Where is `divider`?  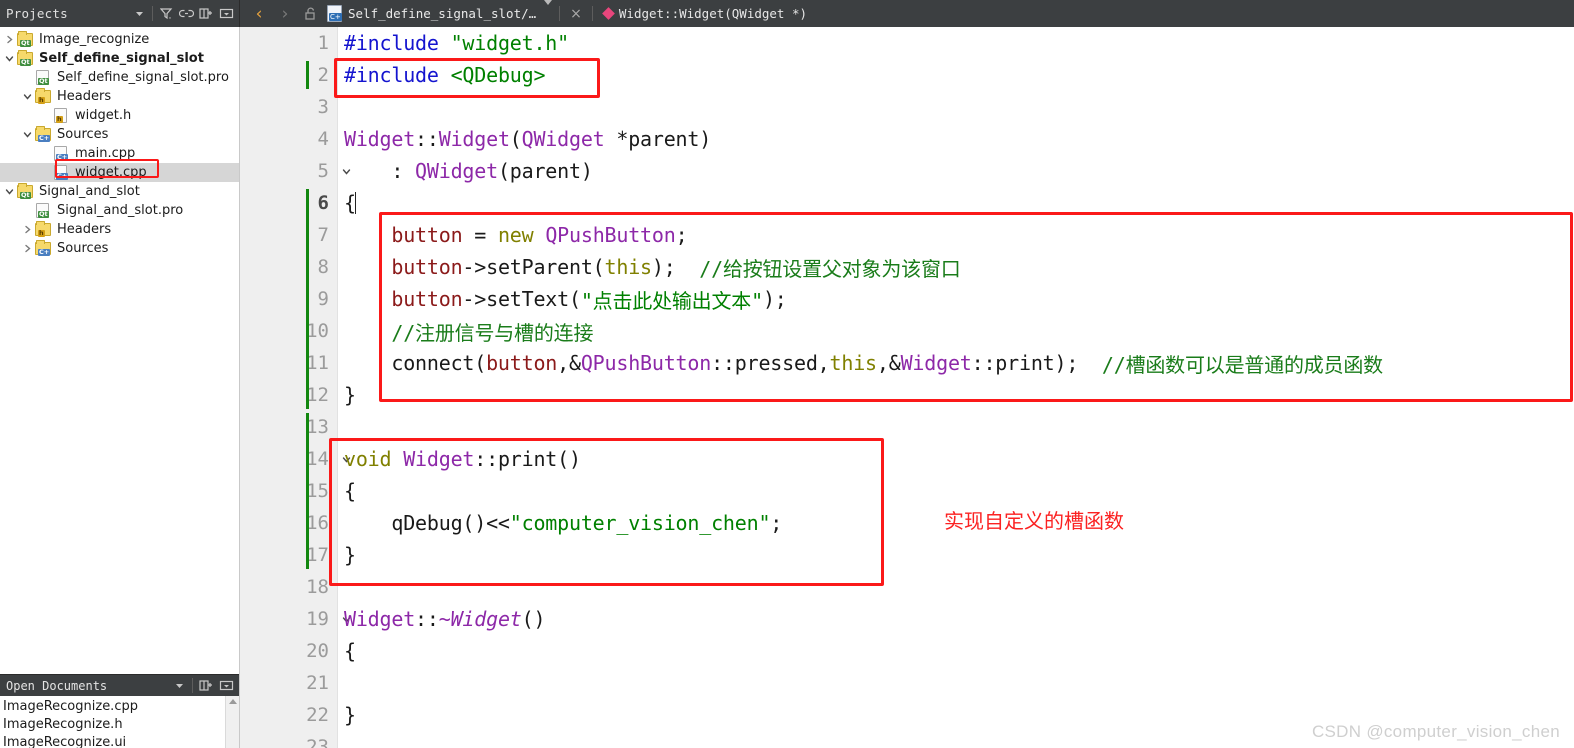 divider is located at coordinates (592, 13).